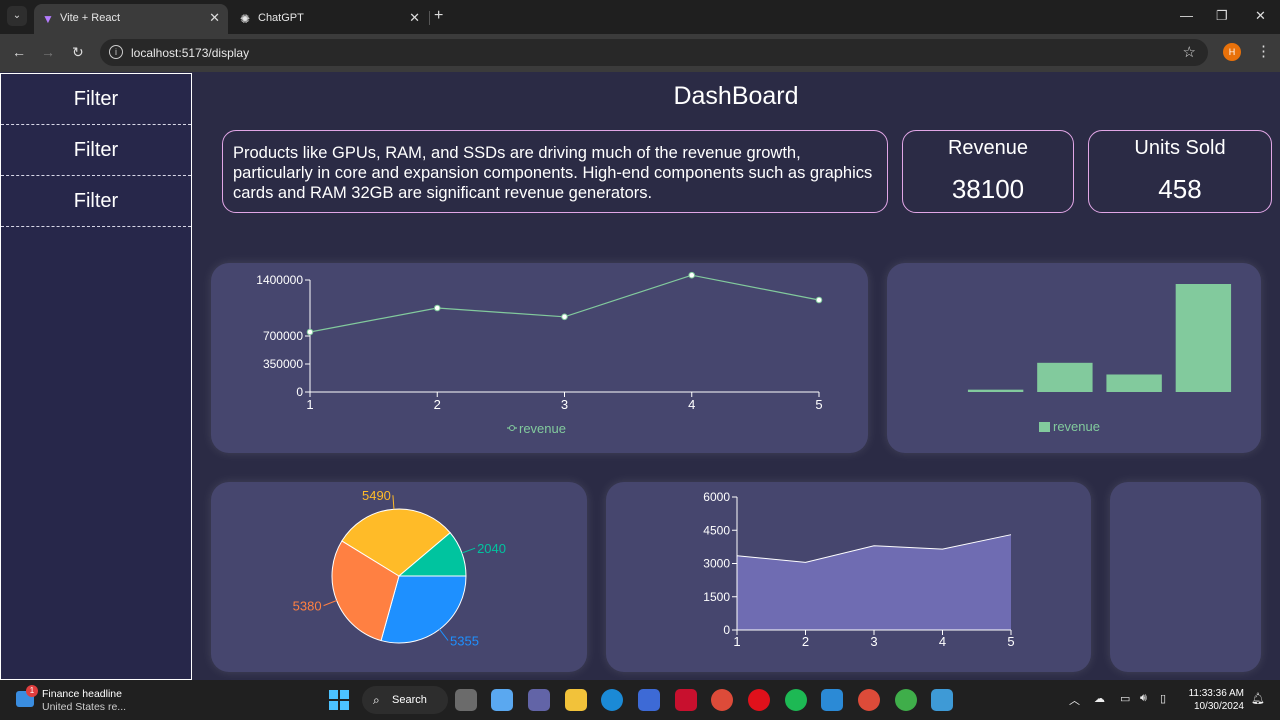  What do you see at coordinates (48, 19) in the screenshot?
I see `vite-icon: ▼` at bounding box center [48, 19].